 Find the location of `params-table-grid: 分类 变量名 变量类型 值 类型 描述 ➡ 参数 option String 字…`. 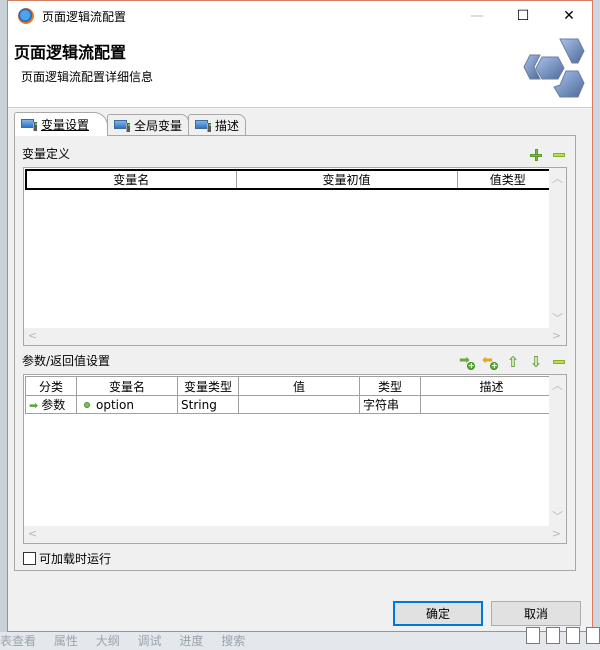

params-table-grid: 分类 变量名 变量类型 值 类型 描述 ➡ 参数 option String 字… is located at coordinates (294, 395).